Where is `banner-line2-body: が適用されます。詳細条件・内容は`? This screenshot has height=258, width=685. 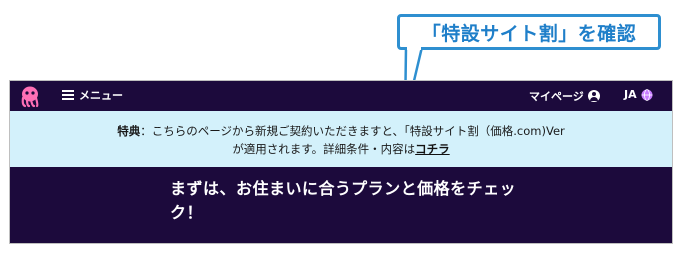
banner-line2-body: が適用されます。詳細条件・内容は is located at coordinates (324, 149).